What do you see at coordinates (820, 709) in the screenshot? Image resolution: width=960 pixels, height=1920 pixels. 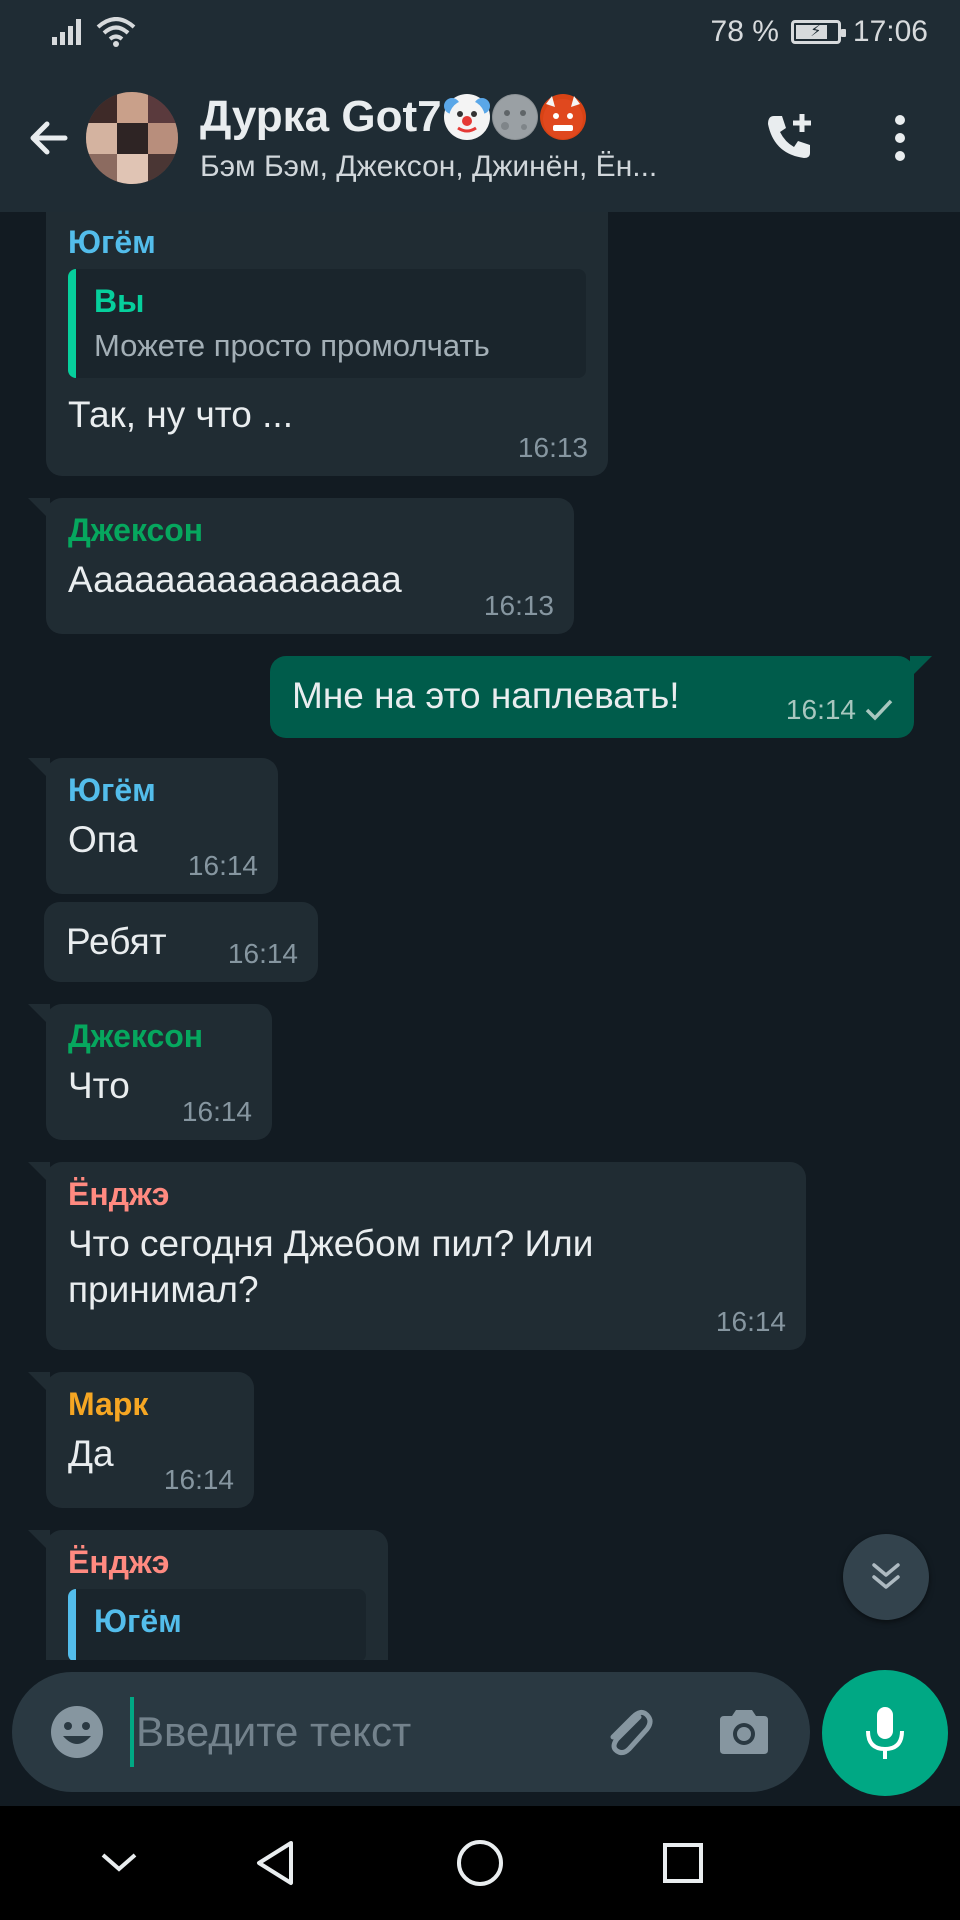 I see `message-time-text: 16:14` at bounding box center [820, 709].